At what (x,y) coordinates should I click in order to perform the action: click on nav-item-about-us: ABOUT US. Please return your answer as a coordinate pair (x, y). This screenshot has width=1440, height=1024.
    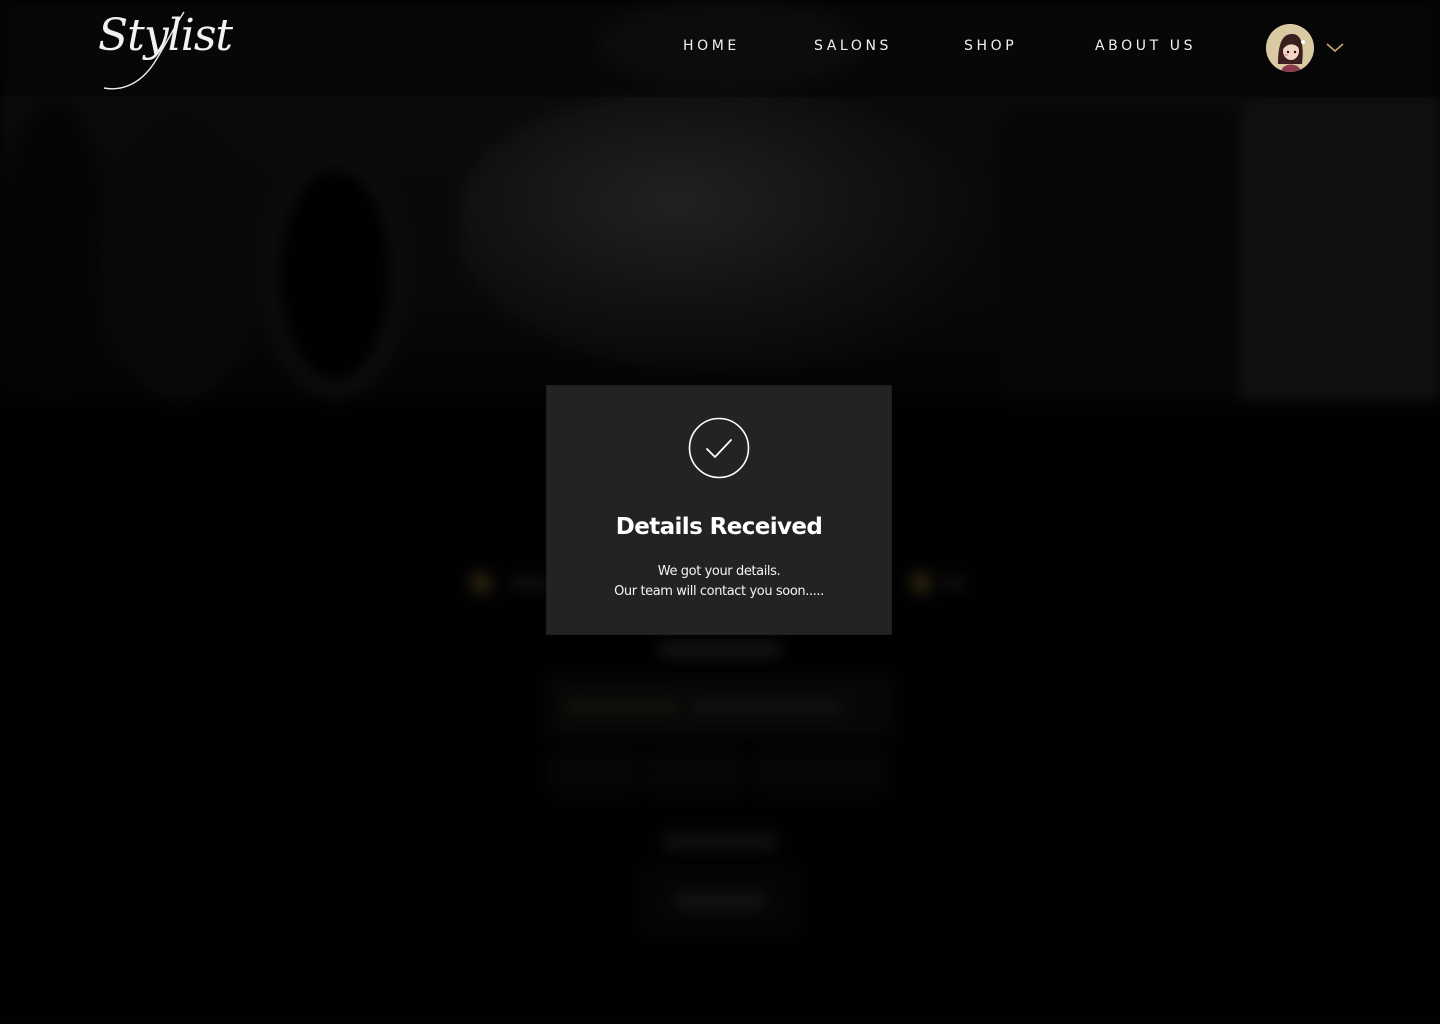
    Looking at the image, I should click on (1145, 46).